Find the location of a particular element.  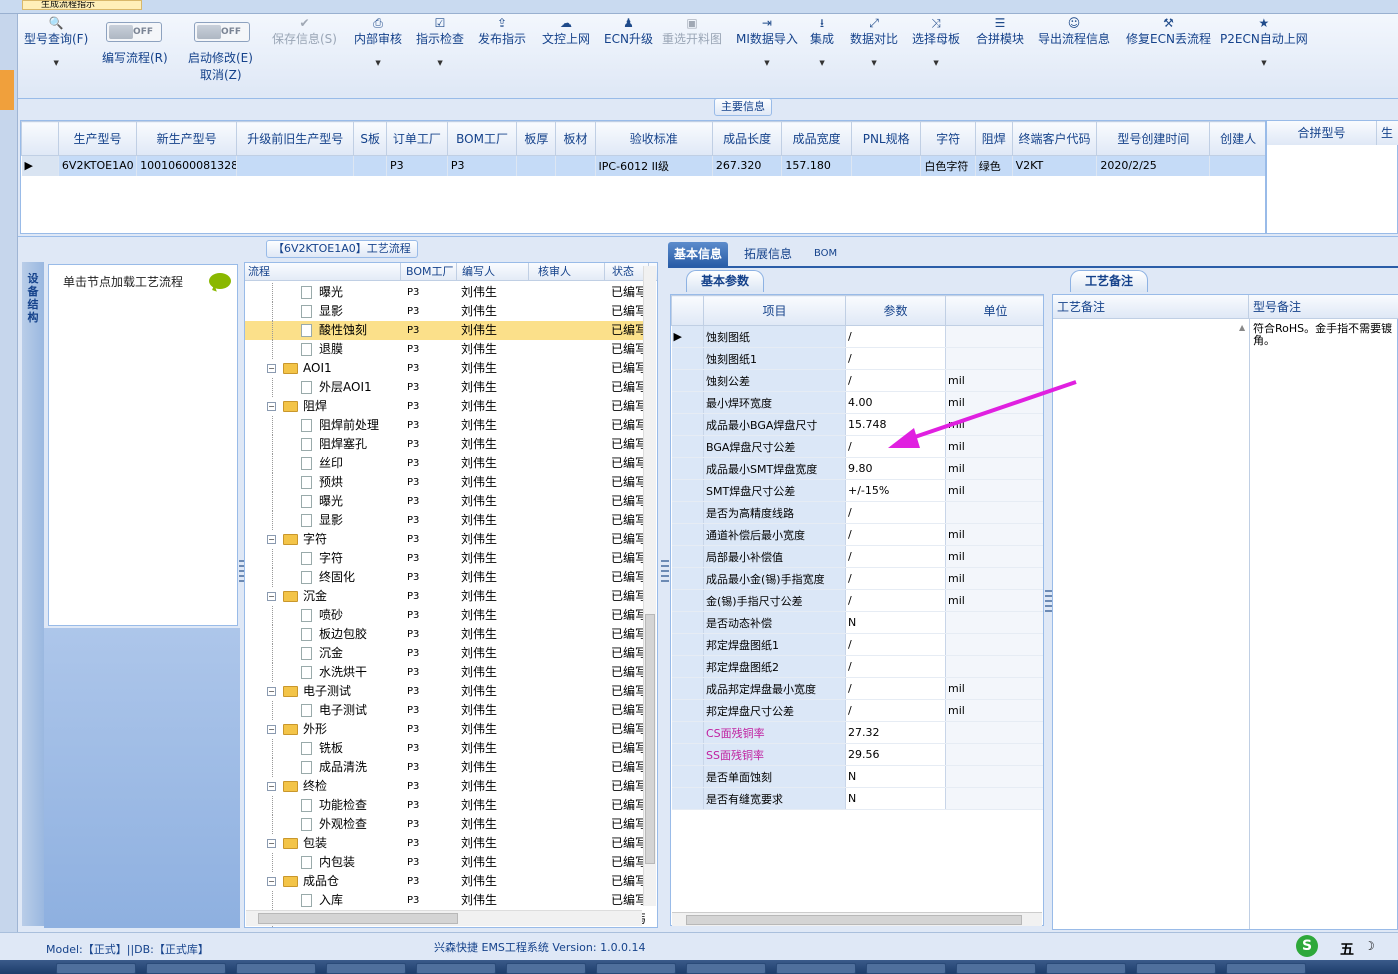

tree-node: 外观检查 P3 刘伟生 已编写 is located at coordinates (445, 824).